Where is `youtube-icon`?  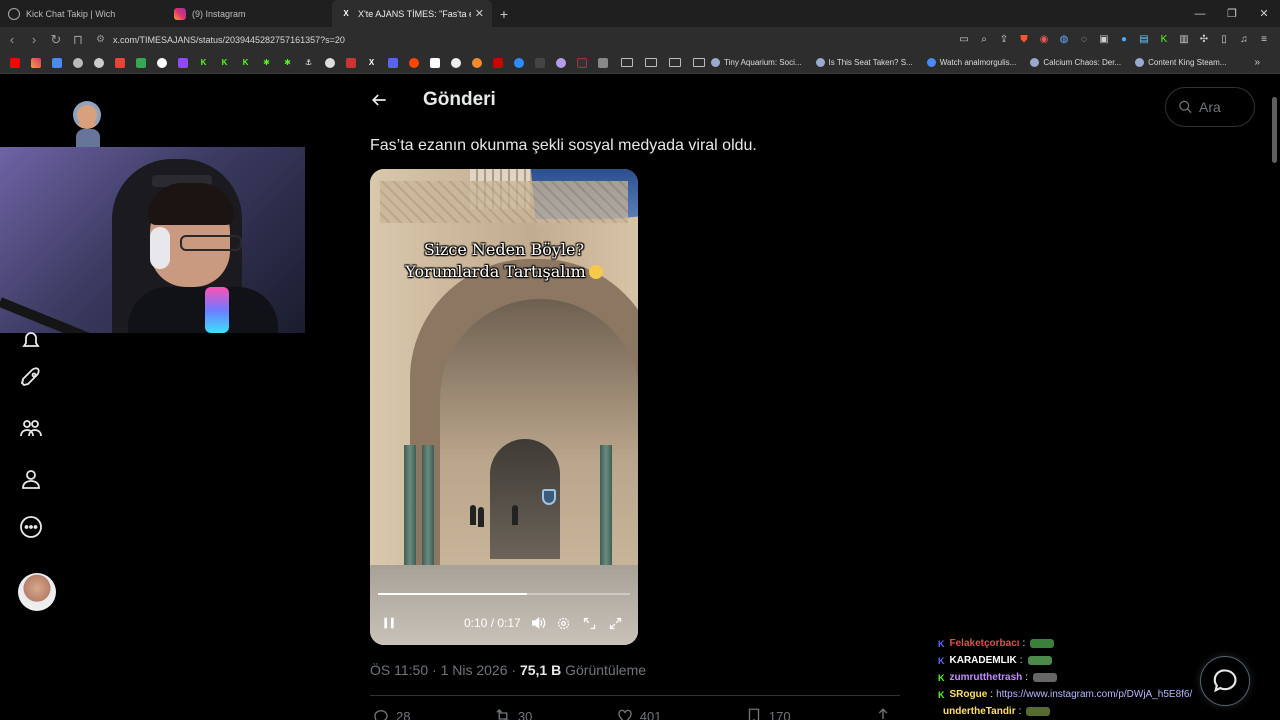
youtube-icon is located at coordinates (14, 63).